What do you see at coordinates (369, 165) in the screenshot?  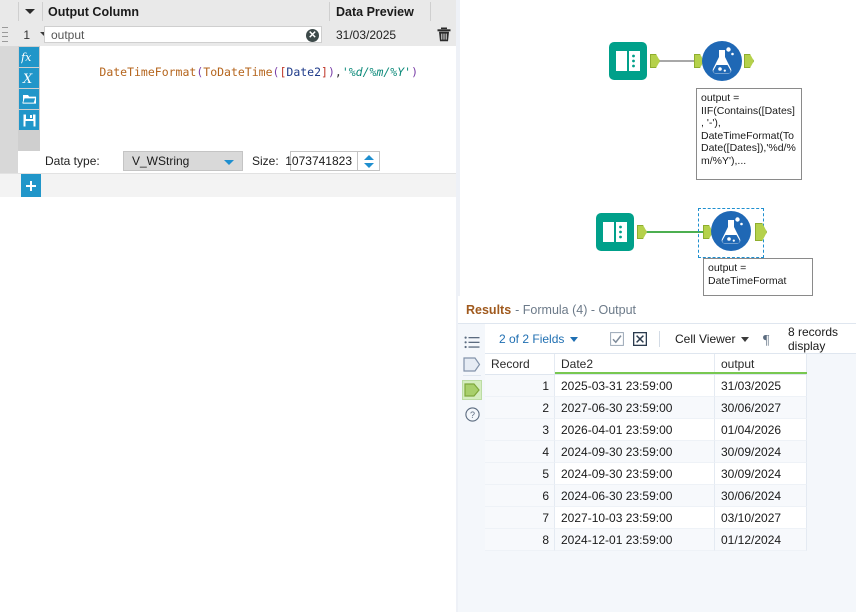 I see `stepper-down-icon` at bounding box center [369, 165].